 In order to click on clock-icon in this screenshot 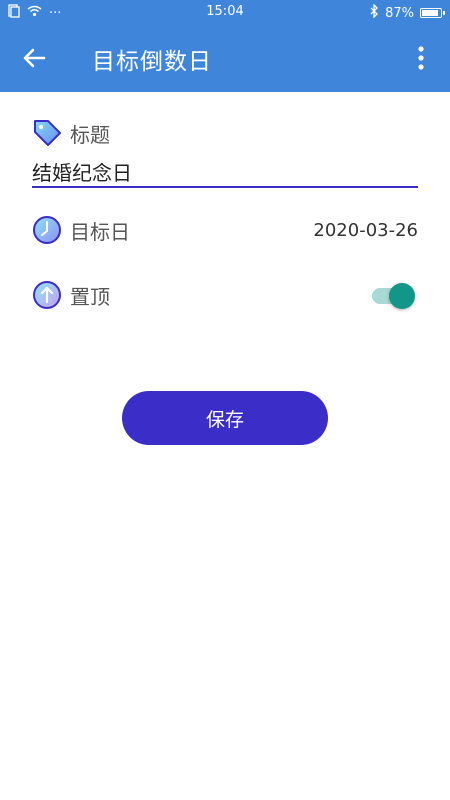, I will do `click(47, 230)`.